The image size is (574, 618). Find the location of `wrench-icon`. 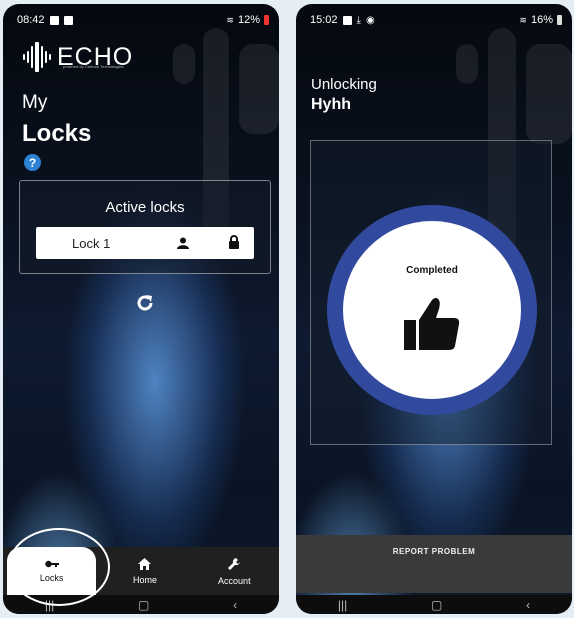

wrench-icon is located at coordinates (234, 565).